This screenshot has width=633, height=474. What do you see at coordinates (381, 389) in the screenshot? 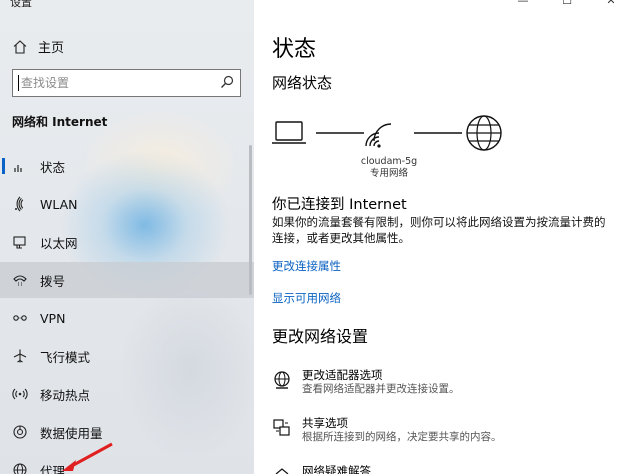
I see `option-description: 查看网络适配器并更改连接设置。` at bounding box center [381, 389].